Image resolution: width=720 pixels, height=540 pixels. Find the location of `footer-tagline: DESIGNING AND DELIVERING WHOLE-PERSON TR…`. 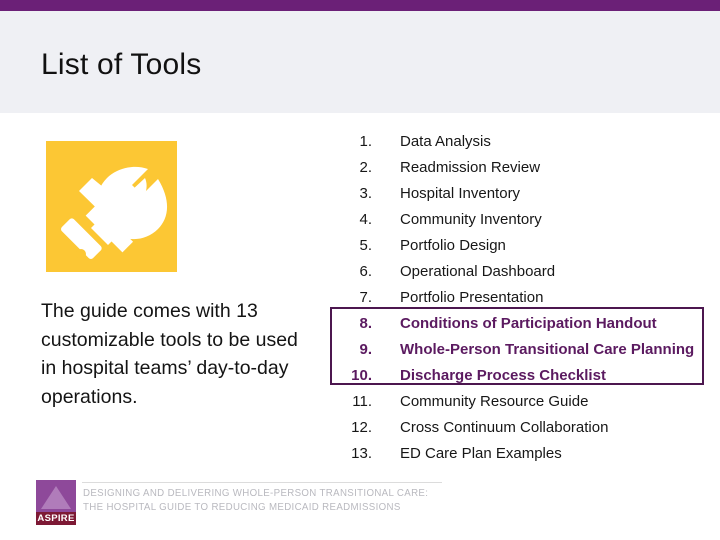

footer-tagline: DESIGNING AND DELIVERING WHOLE-PERSON TR… is located at coordinates (283, 500).